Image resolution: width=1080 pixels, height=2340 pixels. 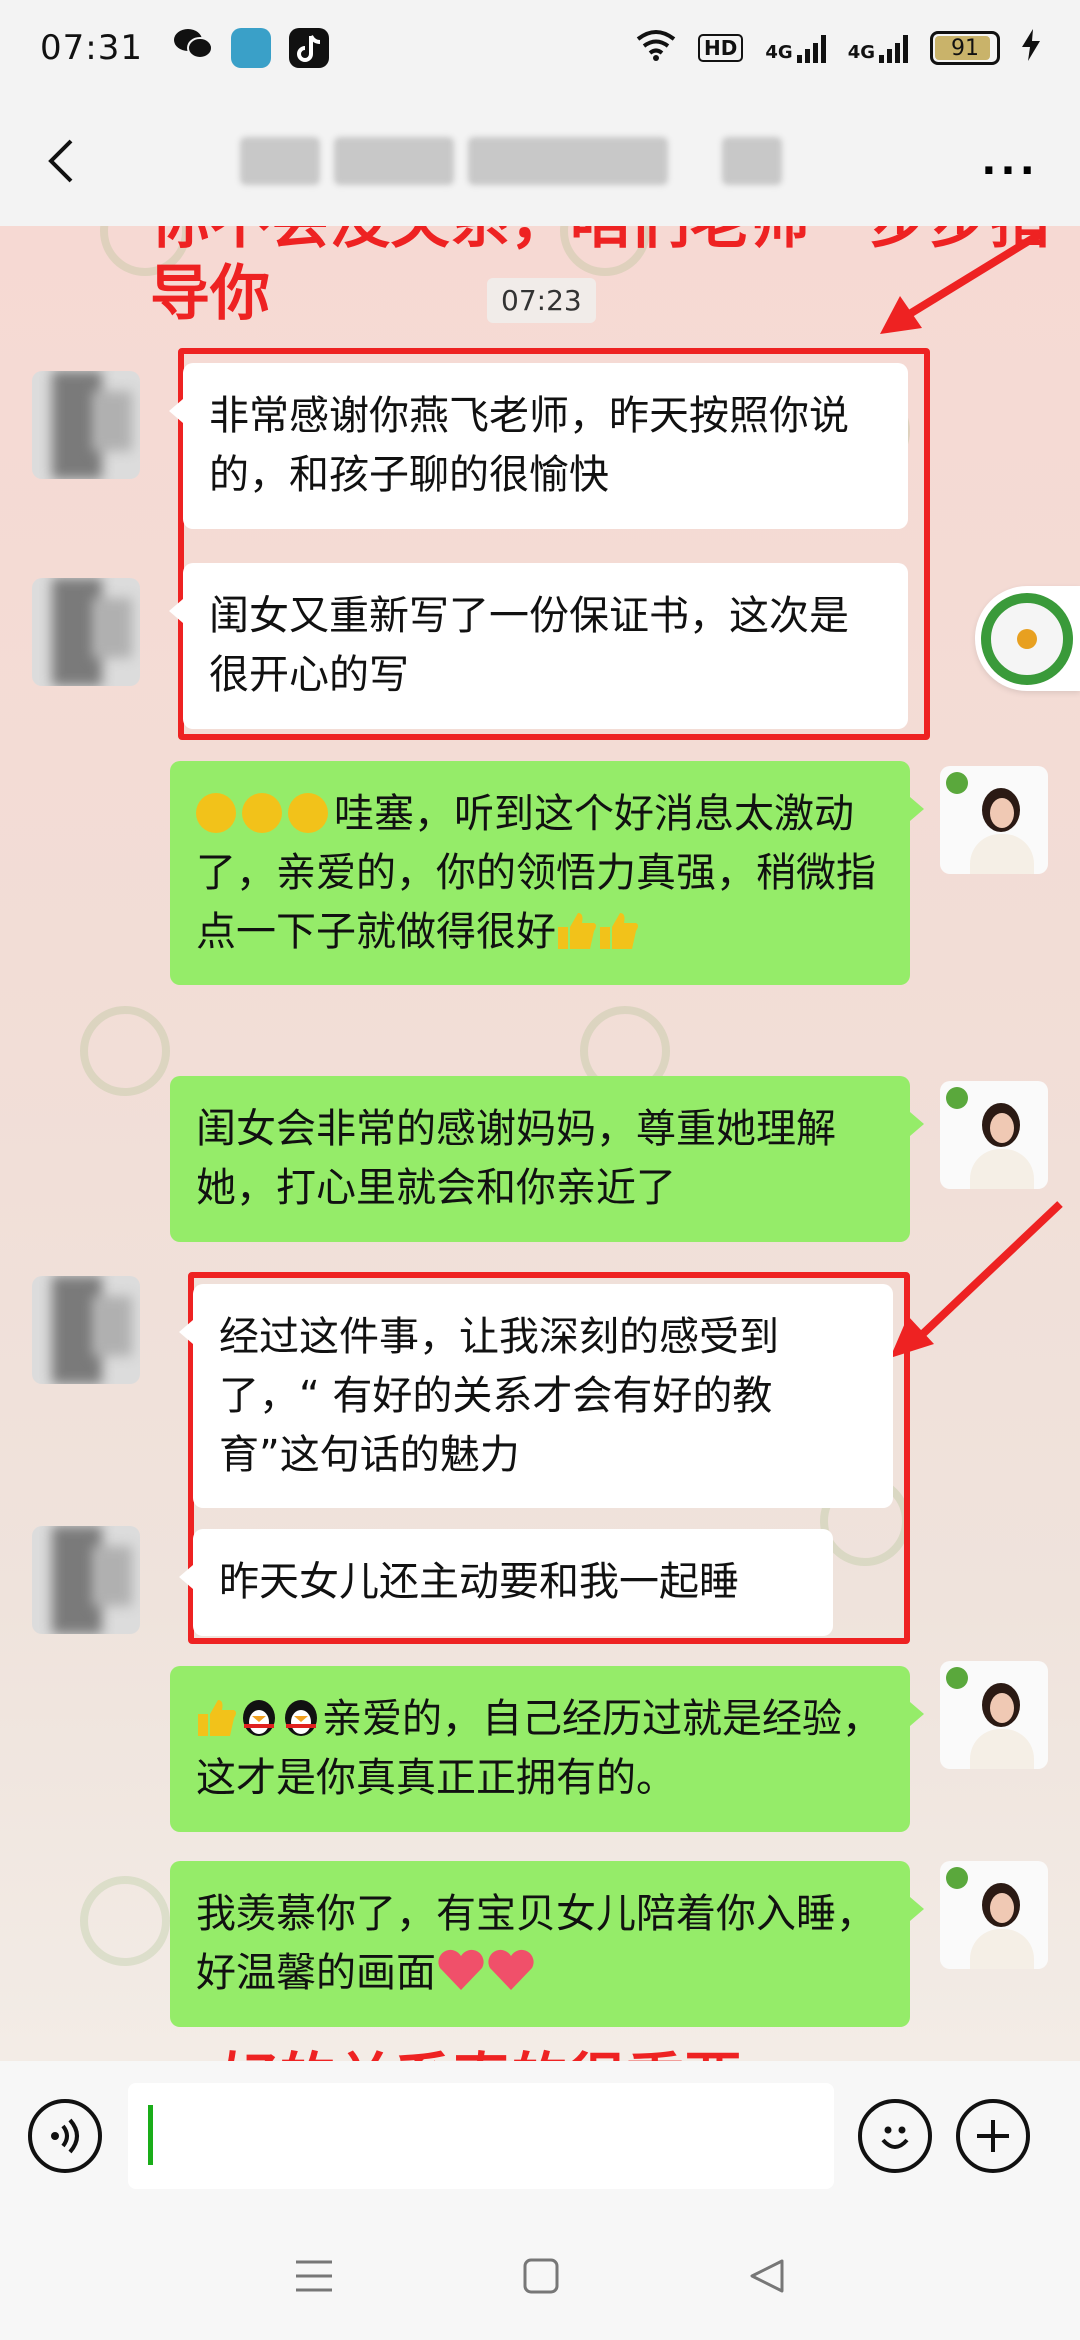 I want to click on app-notification-icon, so click(x=250, y=48).